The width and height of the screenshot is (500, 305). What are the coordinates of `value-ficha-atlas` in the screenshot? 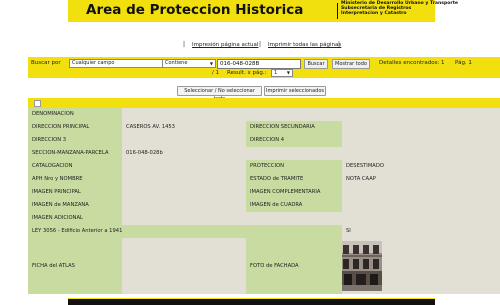 It's located at (184, 266).